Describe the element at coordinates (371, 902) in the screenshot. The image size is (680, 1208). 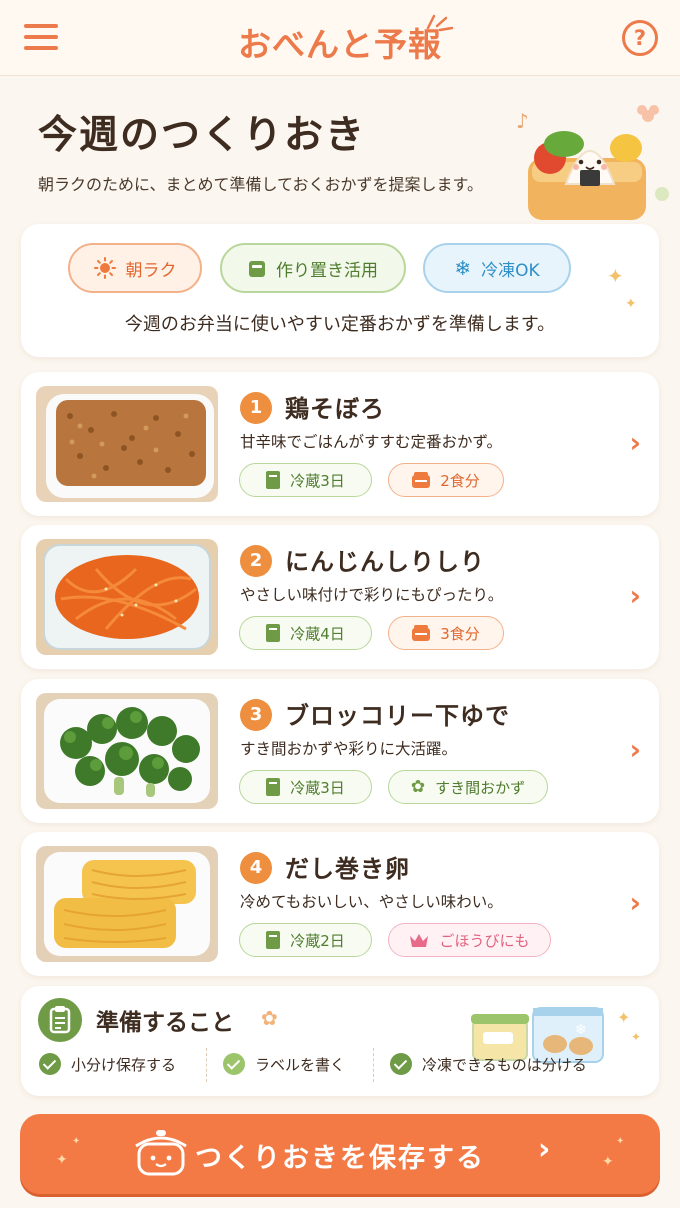
I see `recipe-description: 冷めてもおいしい、やさしい味わい。` at that location.